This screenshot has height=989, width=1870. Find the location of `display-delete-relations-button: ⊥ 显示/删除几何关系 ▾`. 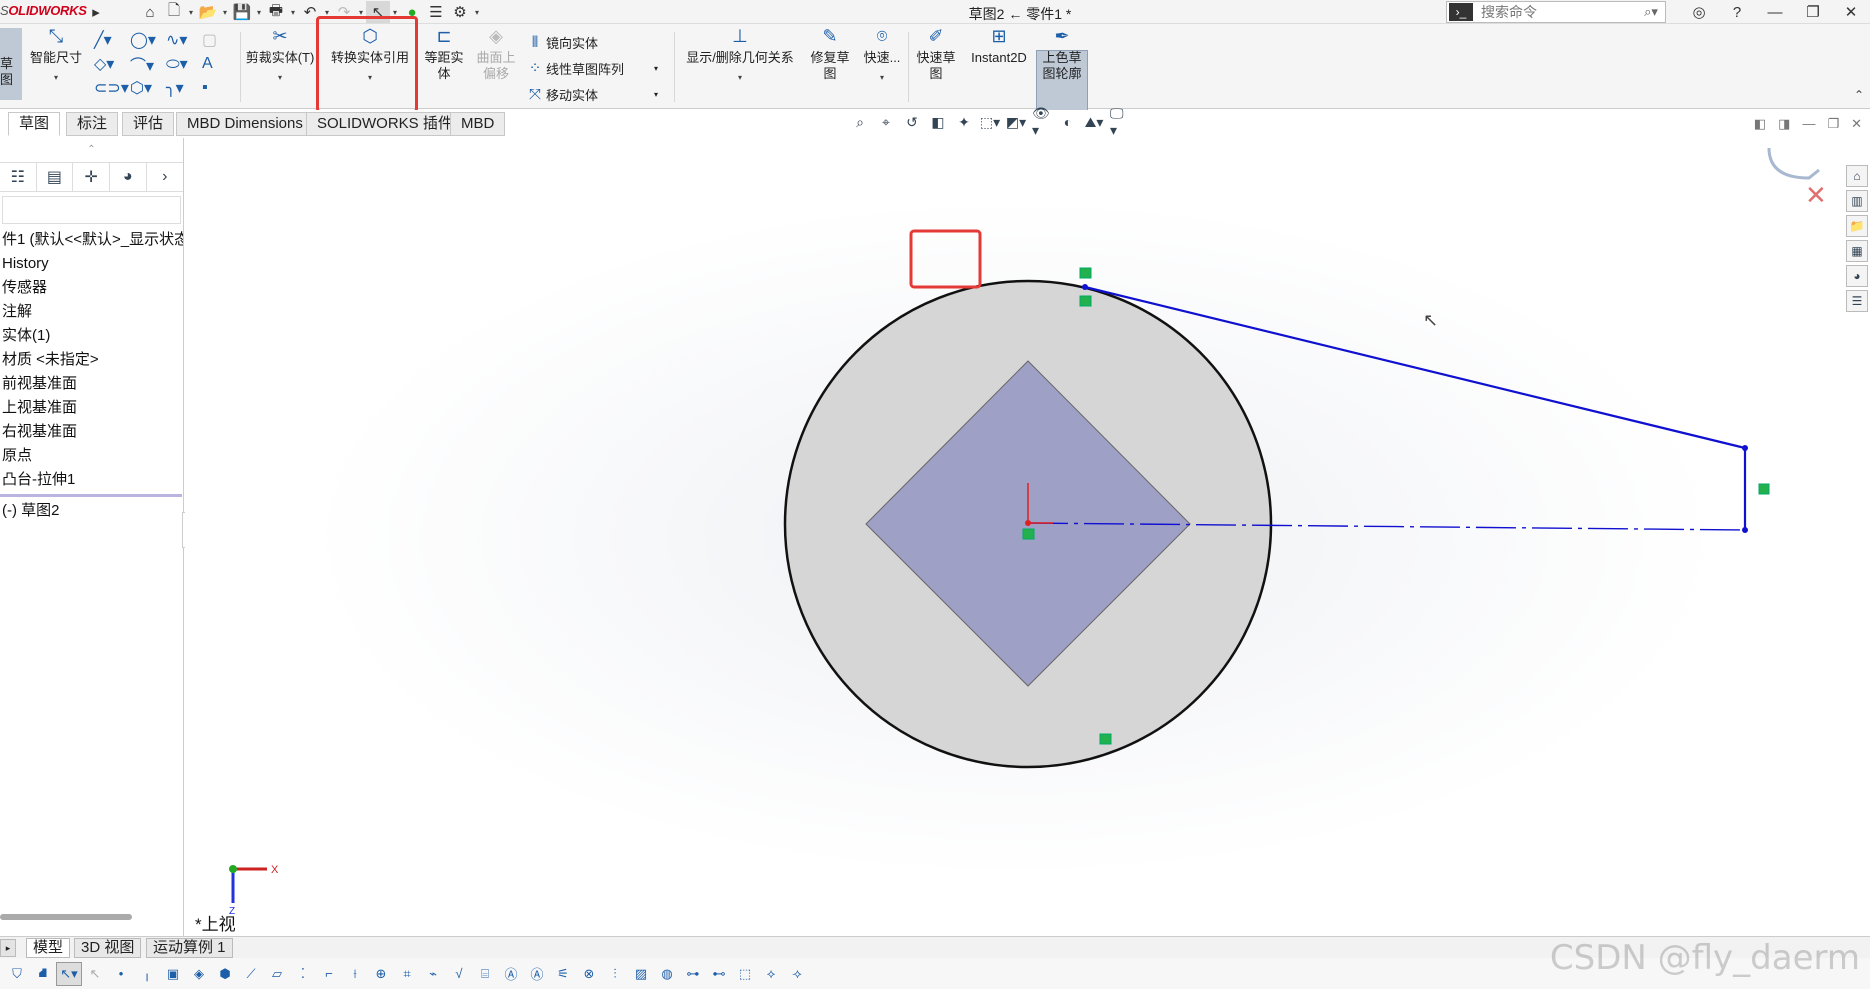

display-delete-relations-button: ⊥ 显示/删除几何关系 ▾ is located at coordinates (740, 56).